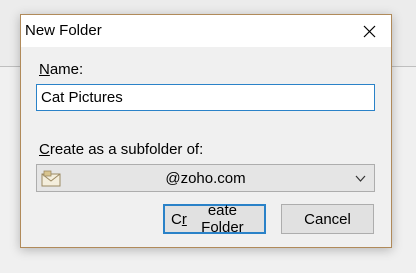 The width and height of the screenshot is (416, 273). I want to click on name-label-access-key: N, so click(44, 69).